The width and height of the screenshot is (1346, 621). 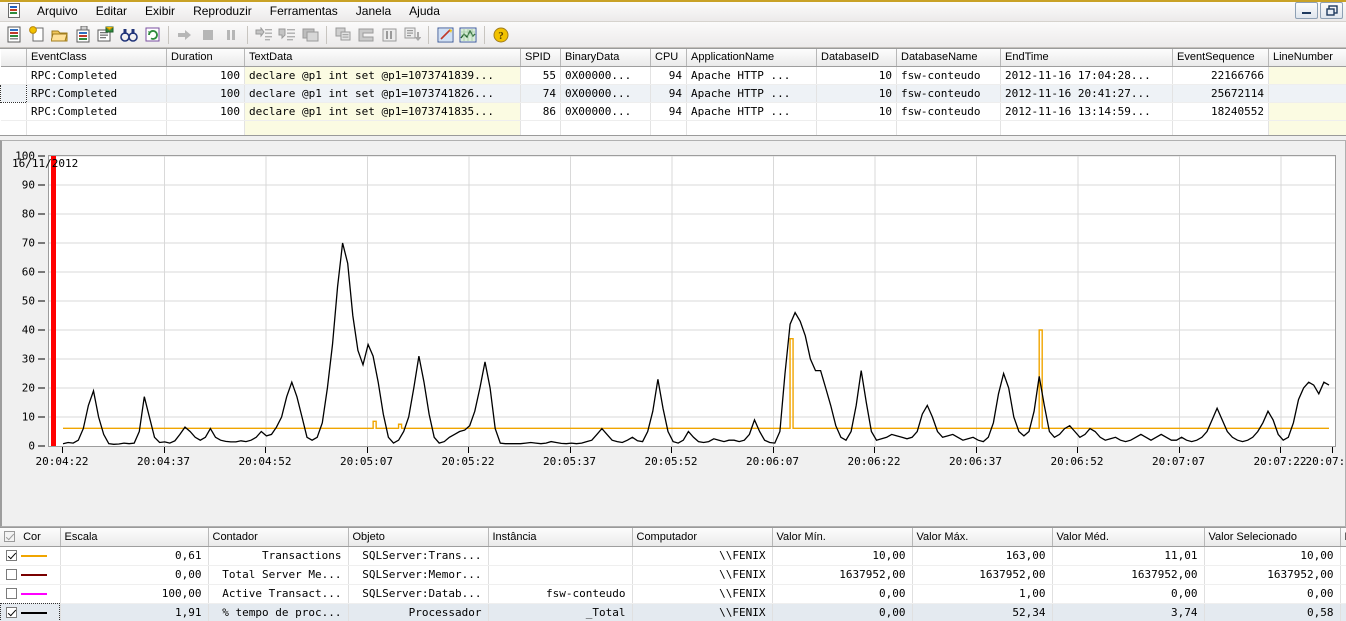 I want to click on menu-ajuda: Ajuda, so click(x=424, y=11).